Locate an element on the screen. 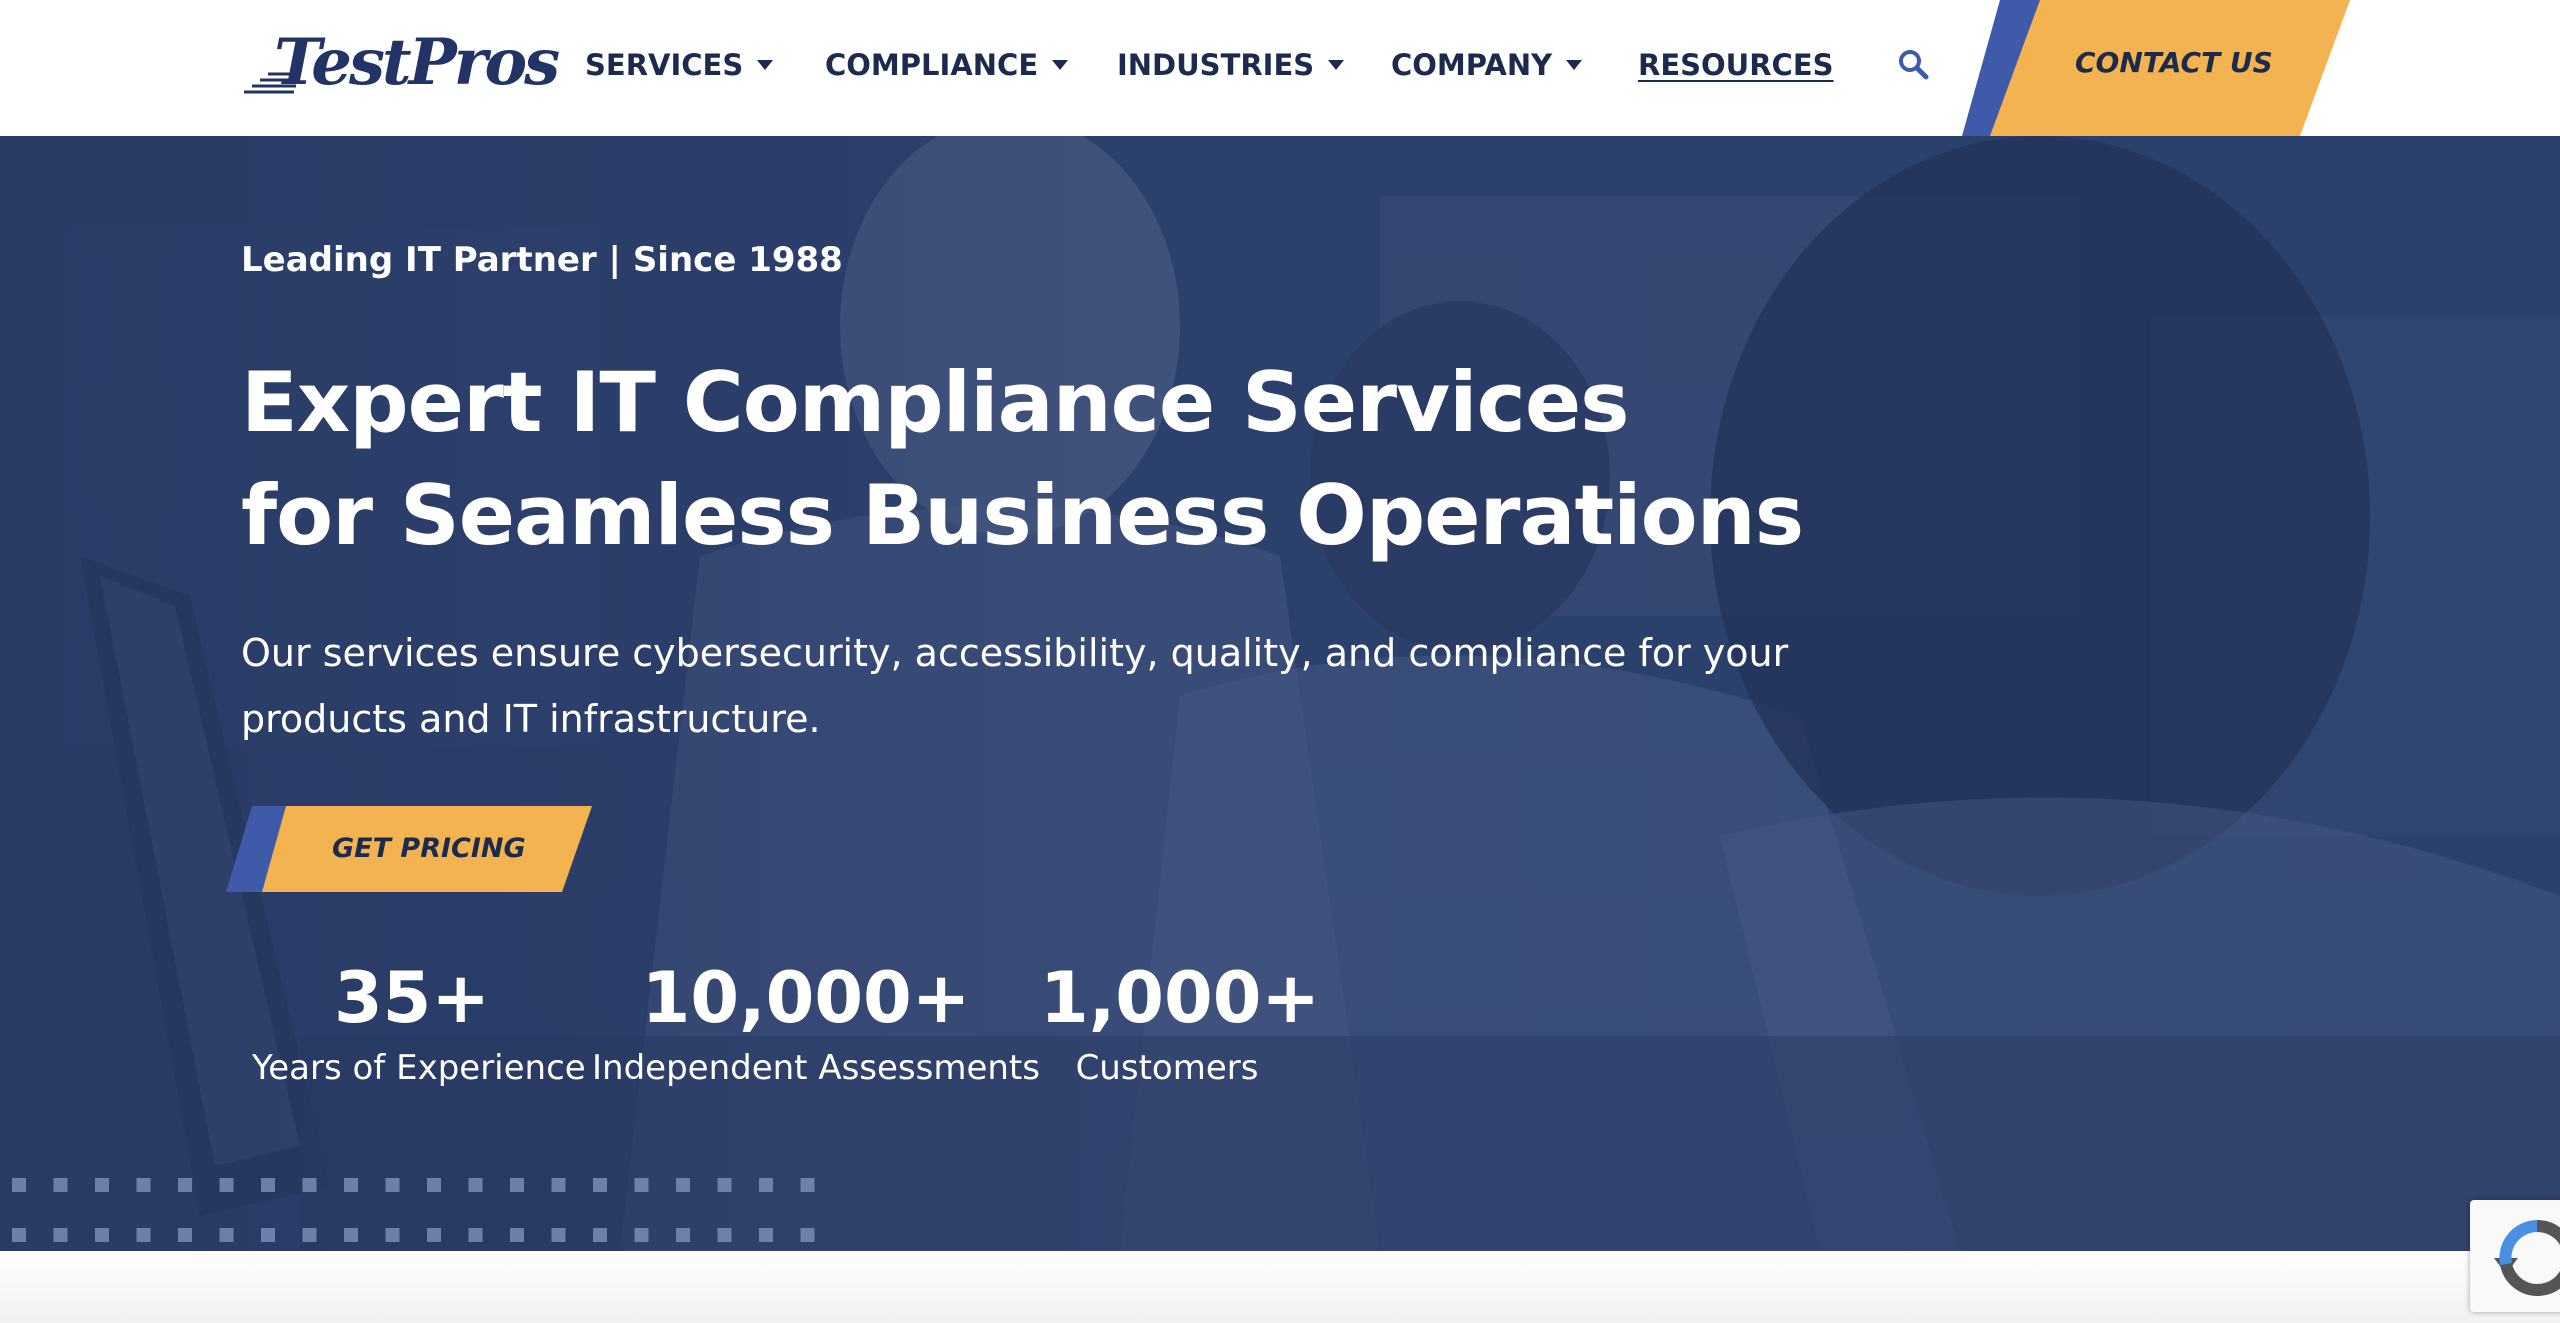 The image size is (2560, 1323). nav-item-industries: INDUSTRIES is located at coordinates (1231, 65).